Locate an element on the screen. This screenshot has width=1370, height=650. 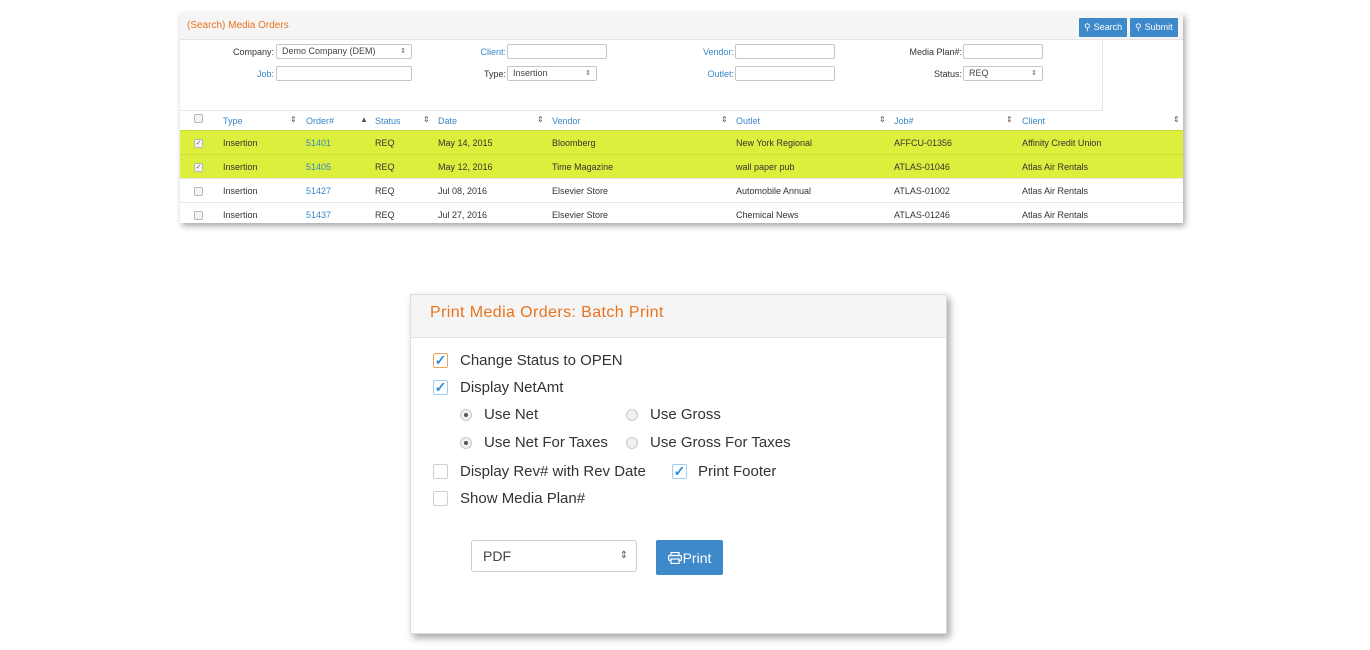
column-header-vendor: Vendor is located at coordinates (566, 121).